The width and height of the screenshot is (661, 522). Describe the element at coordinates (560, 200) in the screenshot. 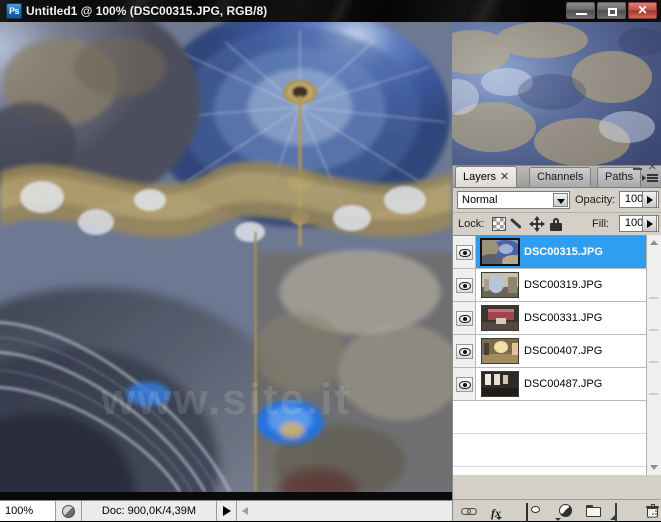

I see `chevron-down-icon` at that location.